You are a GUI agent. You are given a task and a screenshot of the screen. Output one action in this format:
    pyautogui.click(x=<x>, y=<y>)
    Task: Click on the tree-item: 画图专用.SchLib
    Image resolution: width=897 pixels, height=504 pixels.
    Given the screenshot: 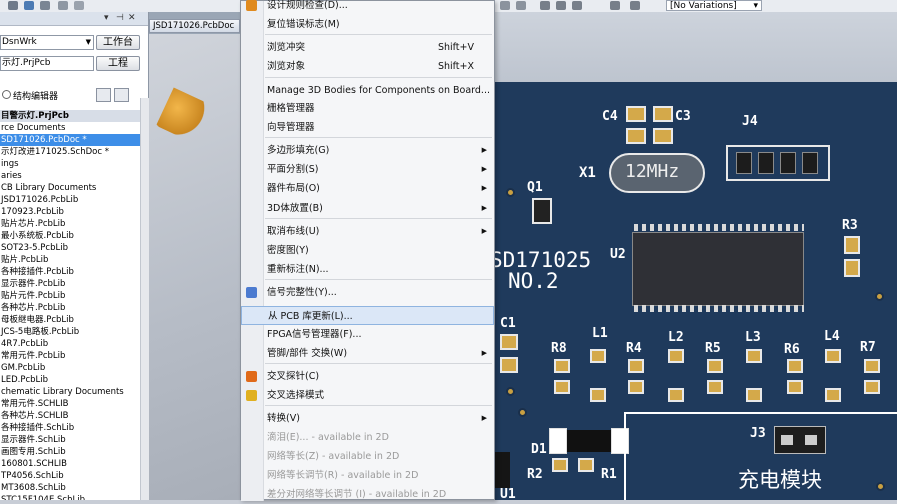 What is the action you would take?
    pyautogui.click(x=70, y=452)
    